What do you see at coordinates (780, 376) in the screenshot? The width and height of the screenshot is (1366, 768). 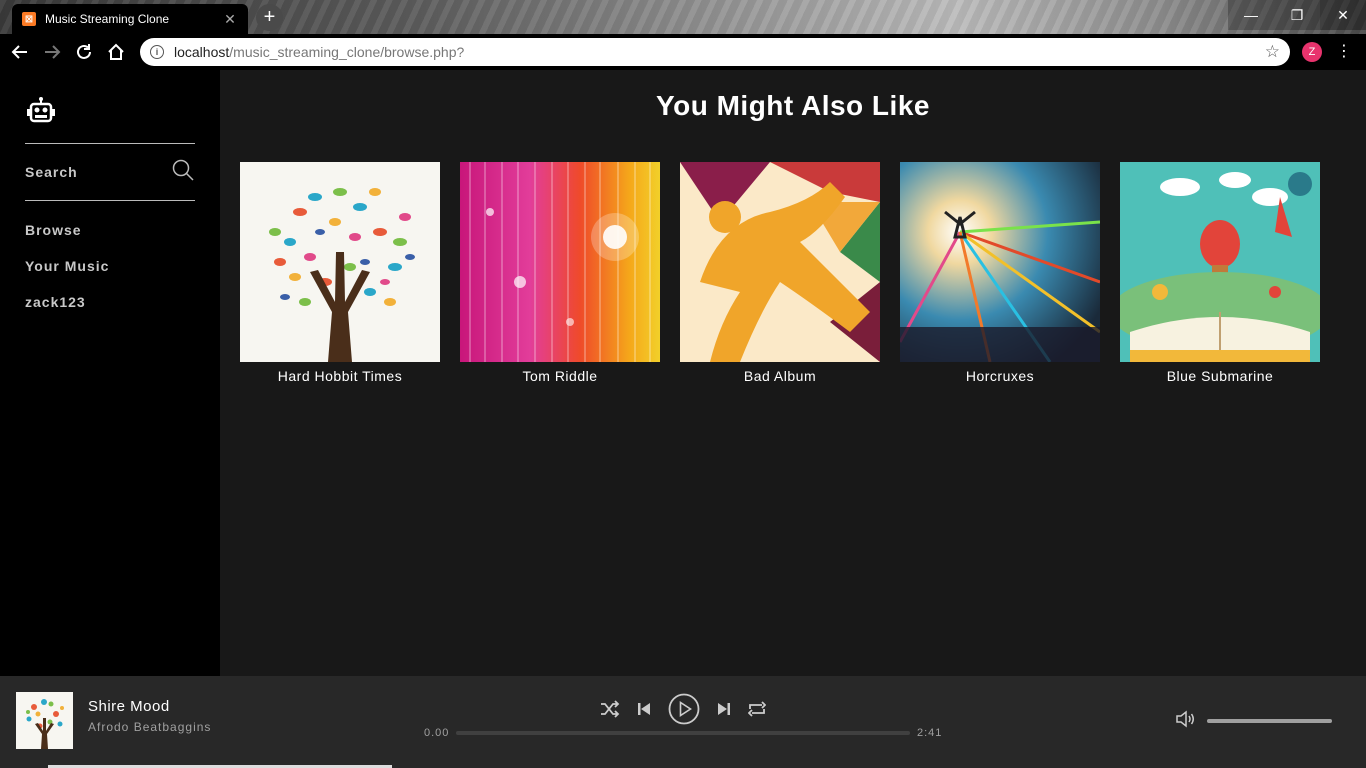 I see `album-title: Bad Album` at bounding box center [780, 376].